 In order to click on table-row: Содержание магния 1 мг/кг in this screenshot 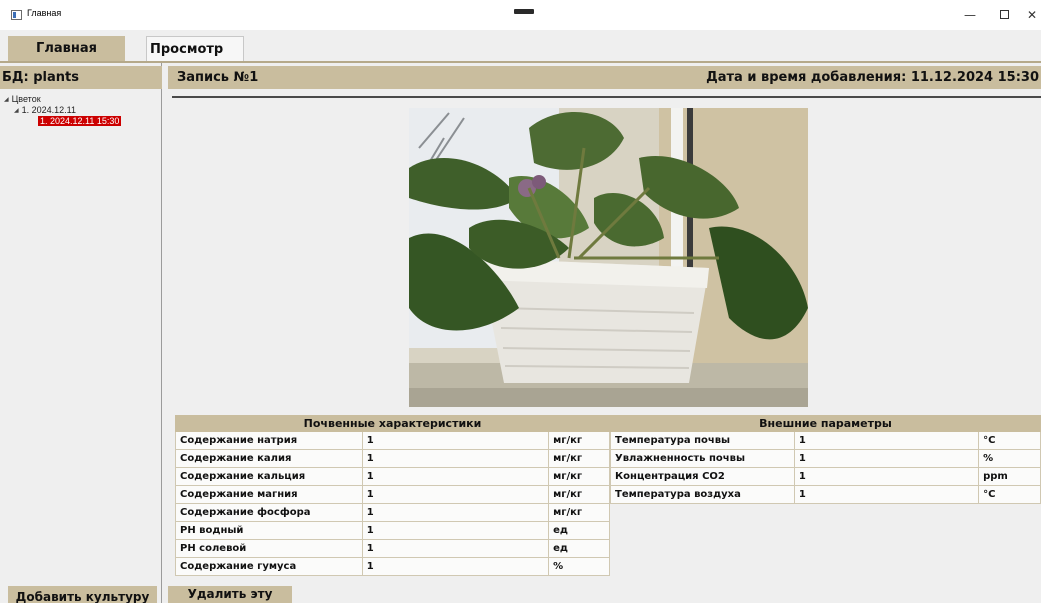, I will do `click(392, 494)`.